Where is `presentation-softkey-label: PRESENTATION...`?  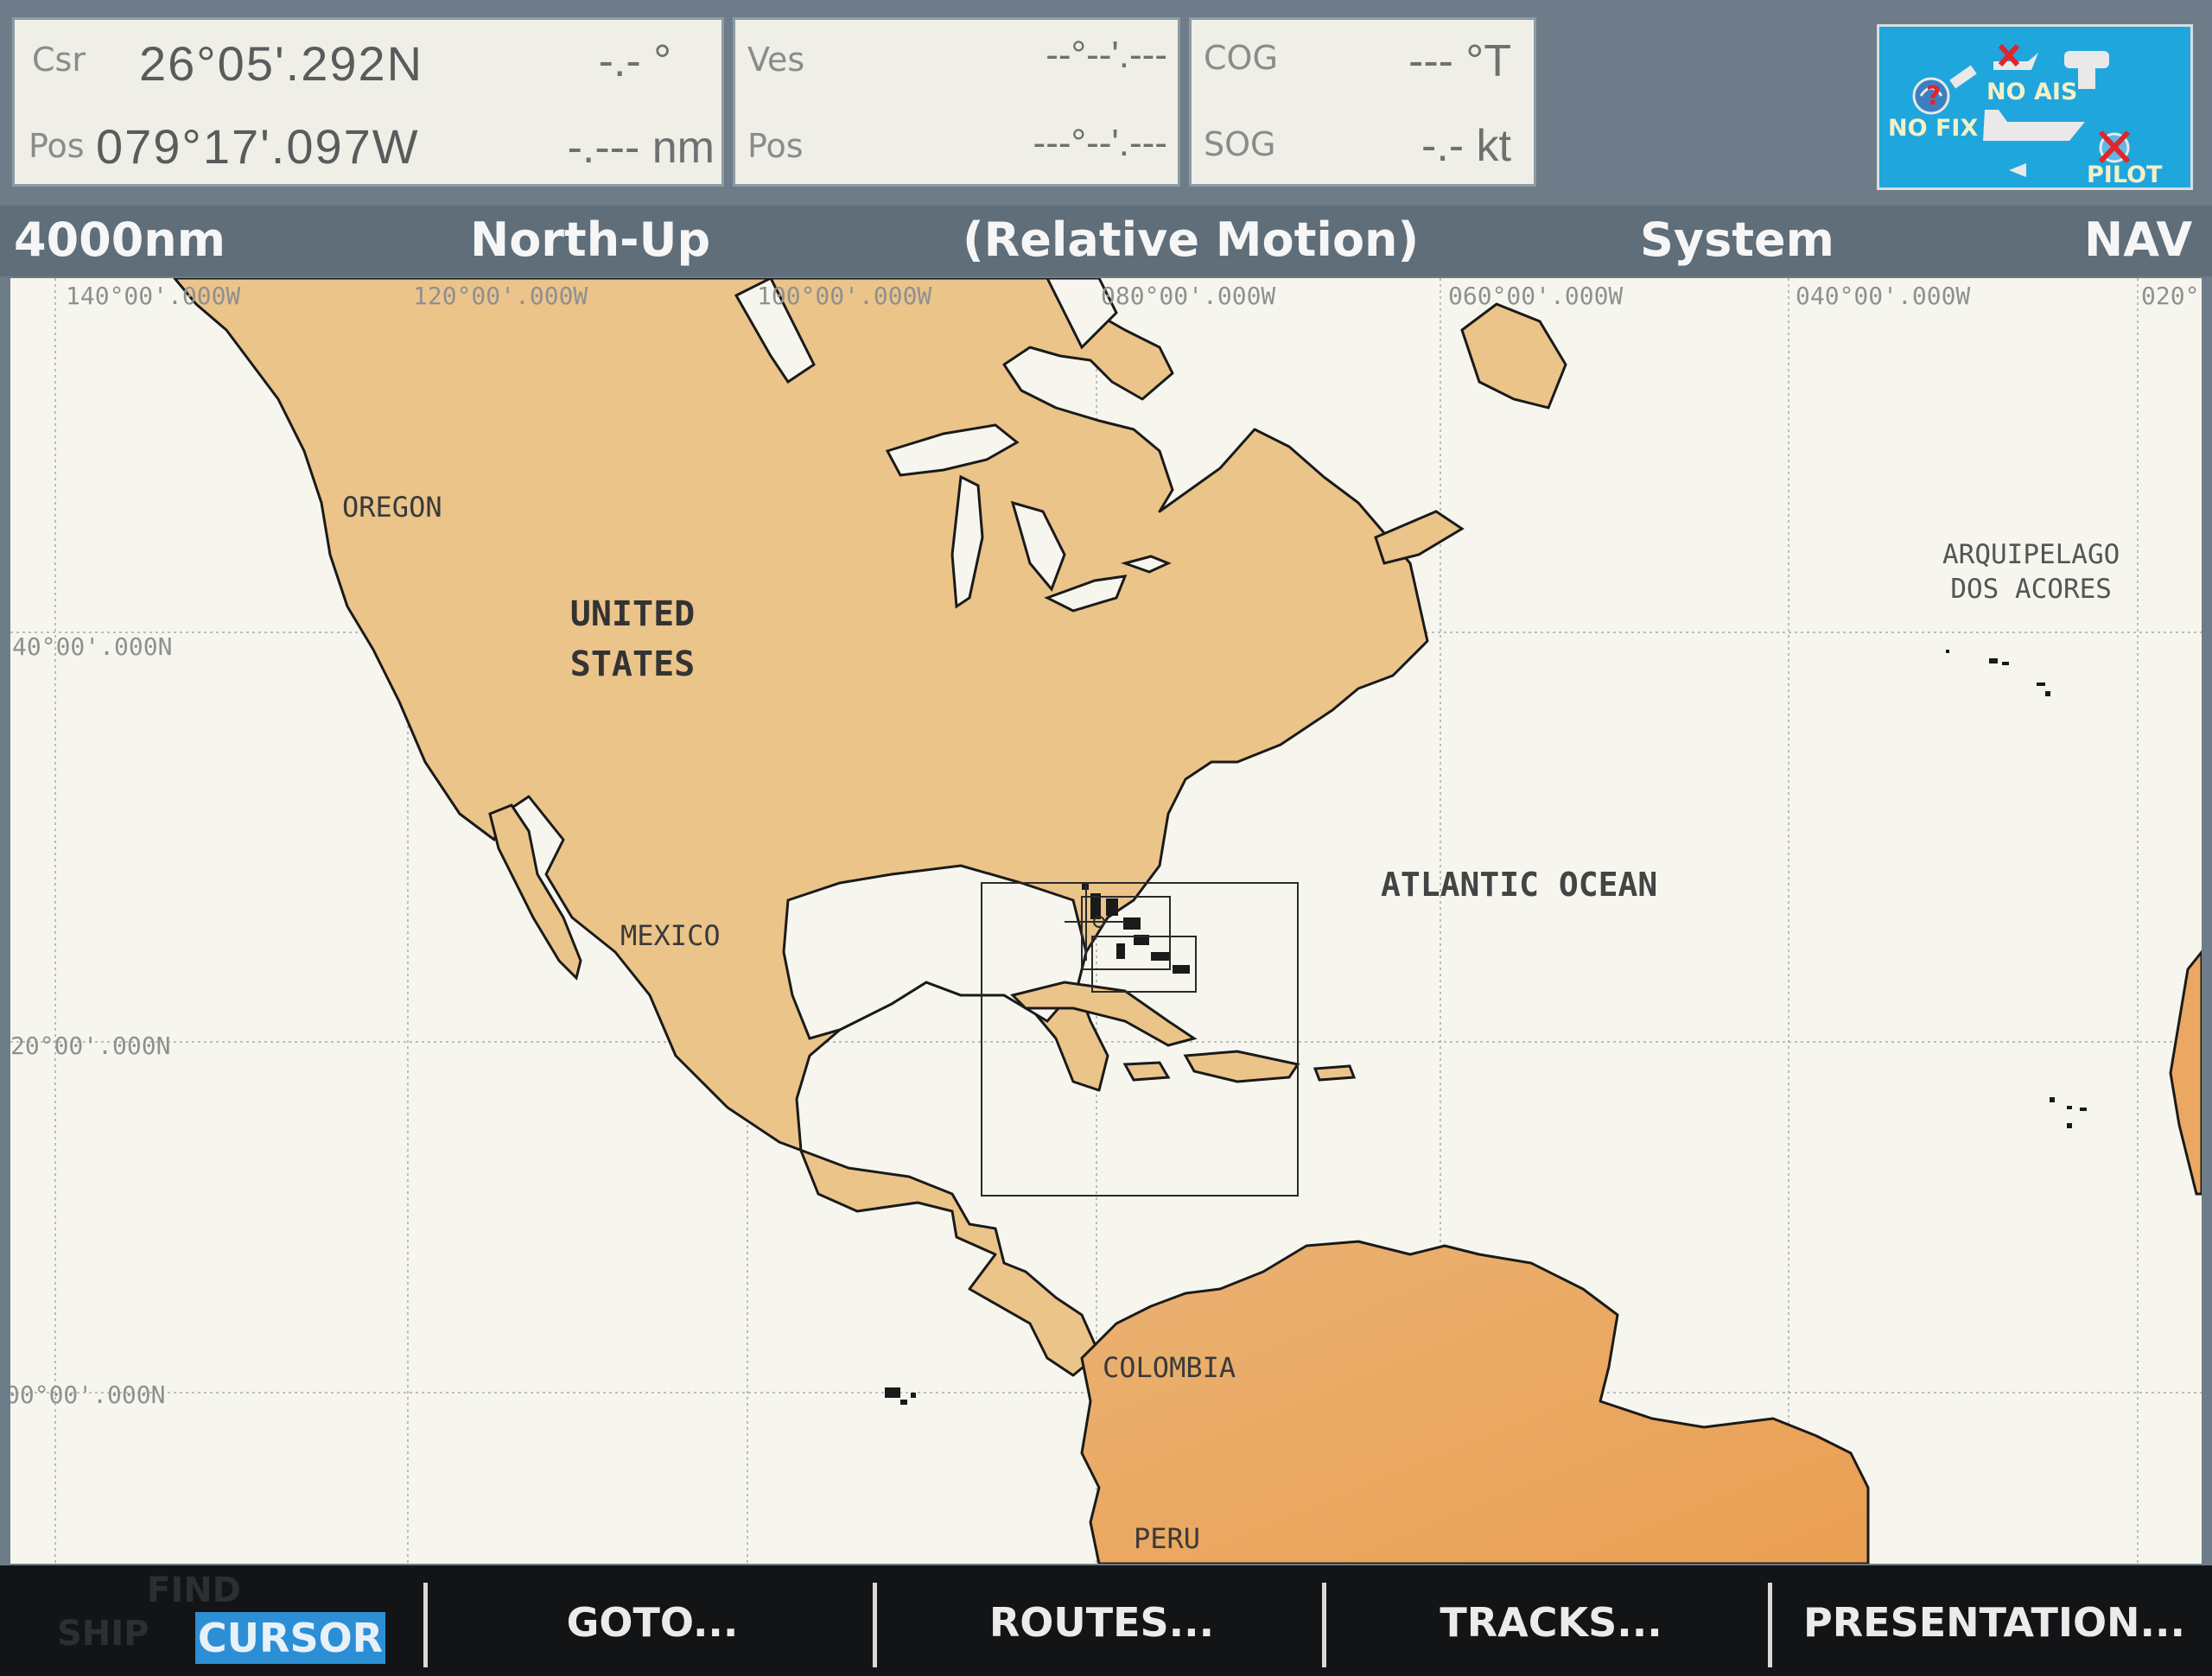 presentation-softkey-label: PRESENTATION... is located at coordinates (1994, 1622).